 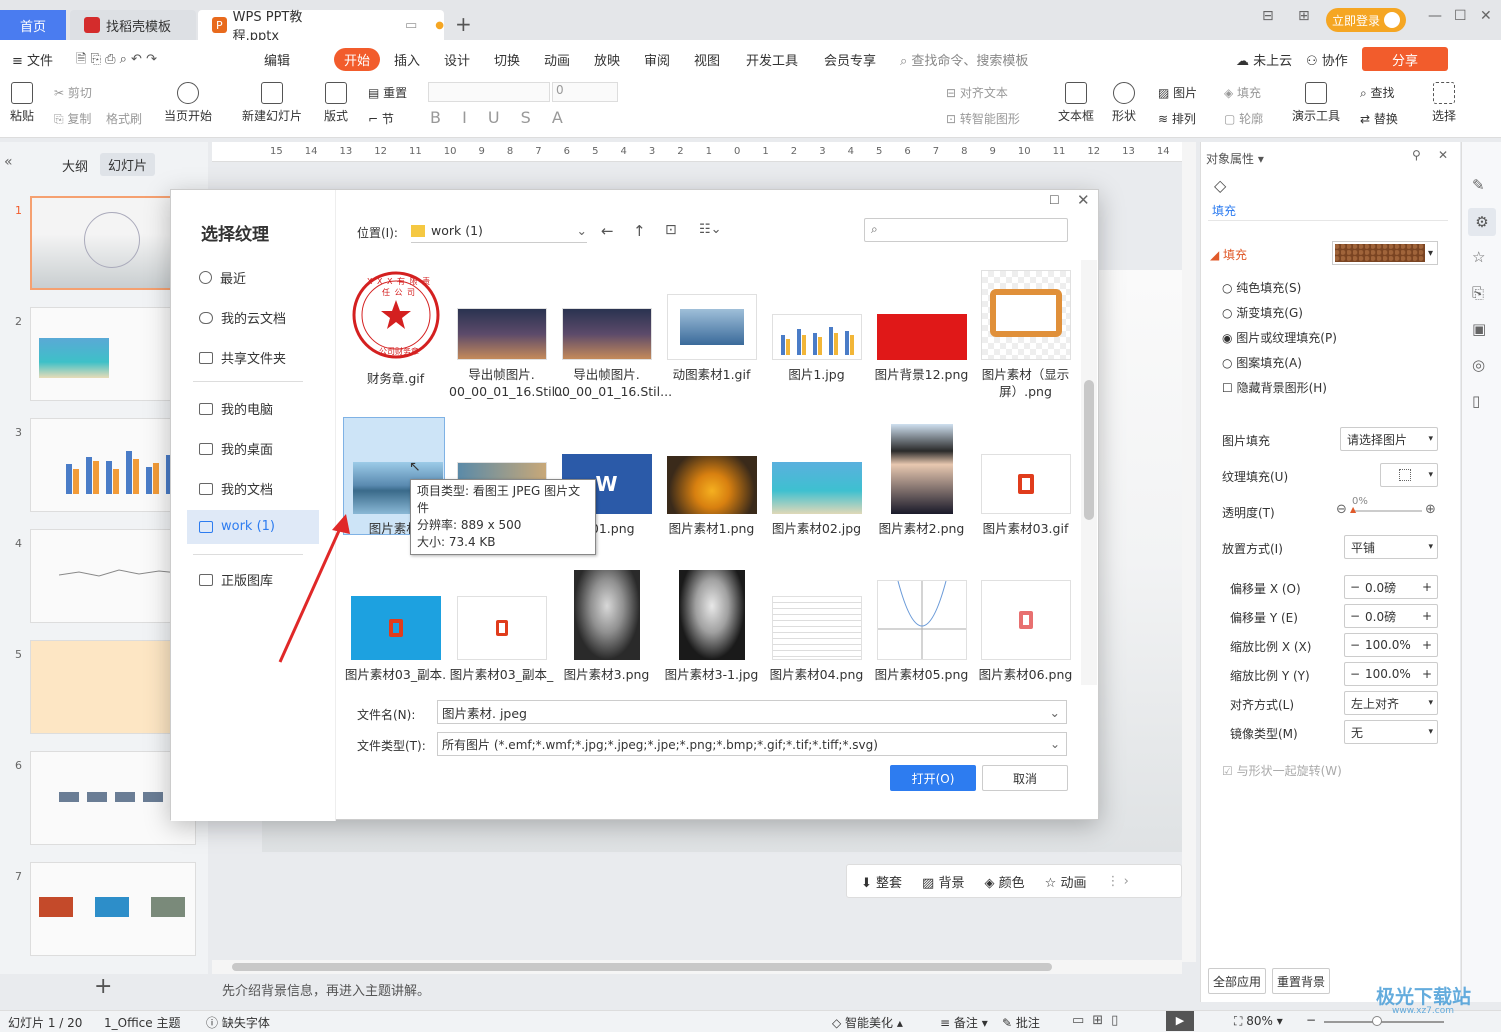 I want to click on textbox-button: 文本框, so click(x=1076, y=103).